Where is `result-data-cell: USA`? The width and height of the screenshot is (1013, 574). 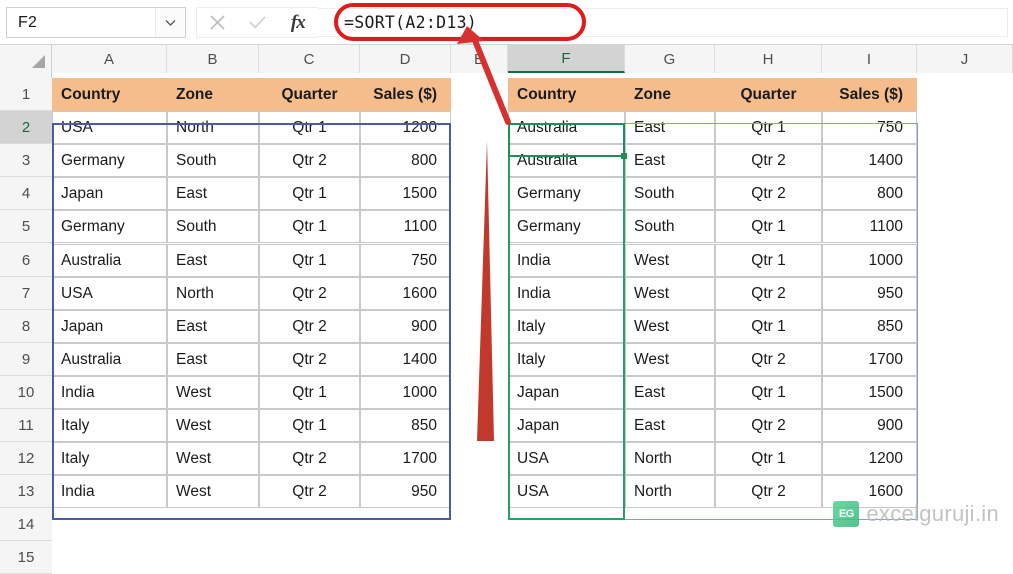 result-data-cell: USA is located at coordinates (566, 491).